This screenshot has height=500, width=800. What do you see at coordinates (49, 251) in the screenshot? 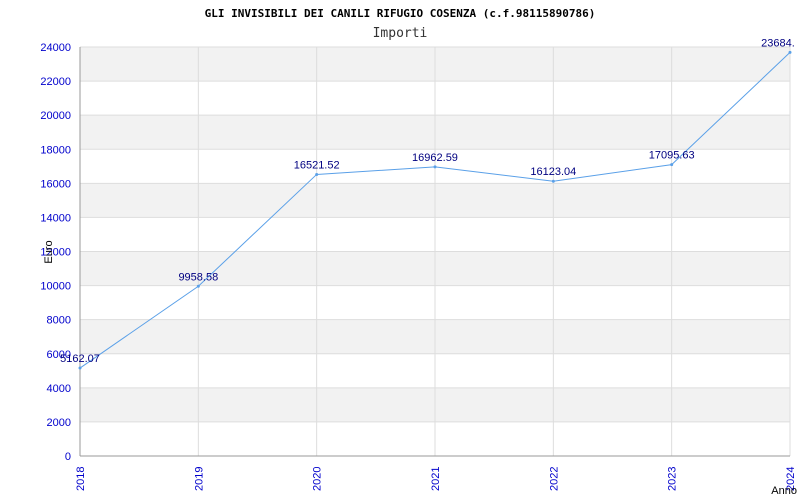
I see `y-axis-title: Euro` at bounding box center [49, 251].